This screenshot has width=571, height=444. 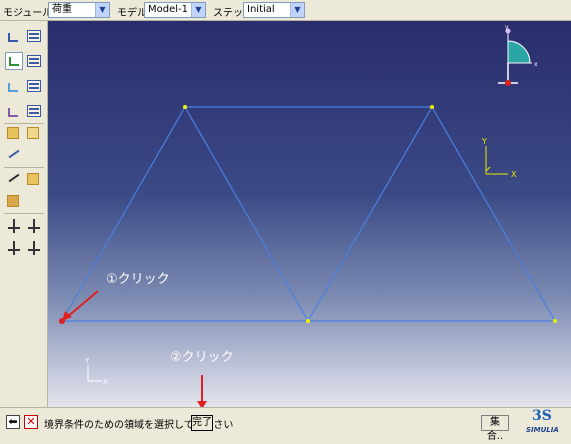 I want to click on analytical-field-icon, so click(x=14, y=202).